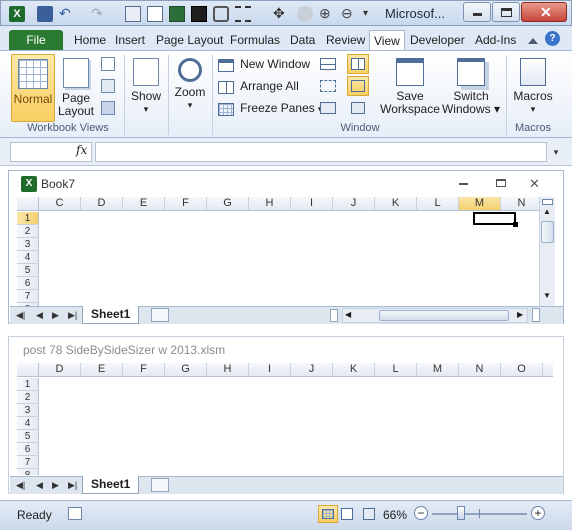 The image size is (572, 530). I want to click on zoom-out-icon: −, so click(421, 513).